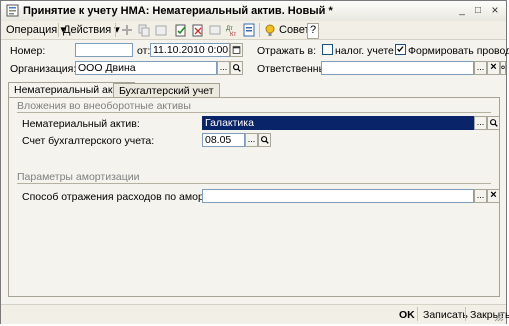 The width and height of the screenshot is (509, 326). I want to click on section-amortization-title: Параметры амортизации, so click(78, 177).